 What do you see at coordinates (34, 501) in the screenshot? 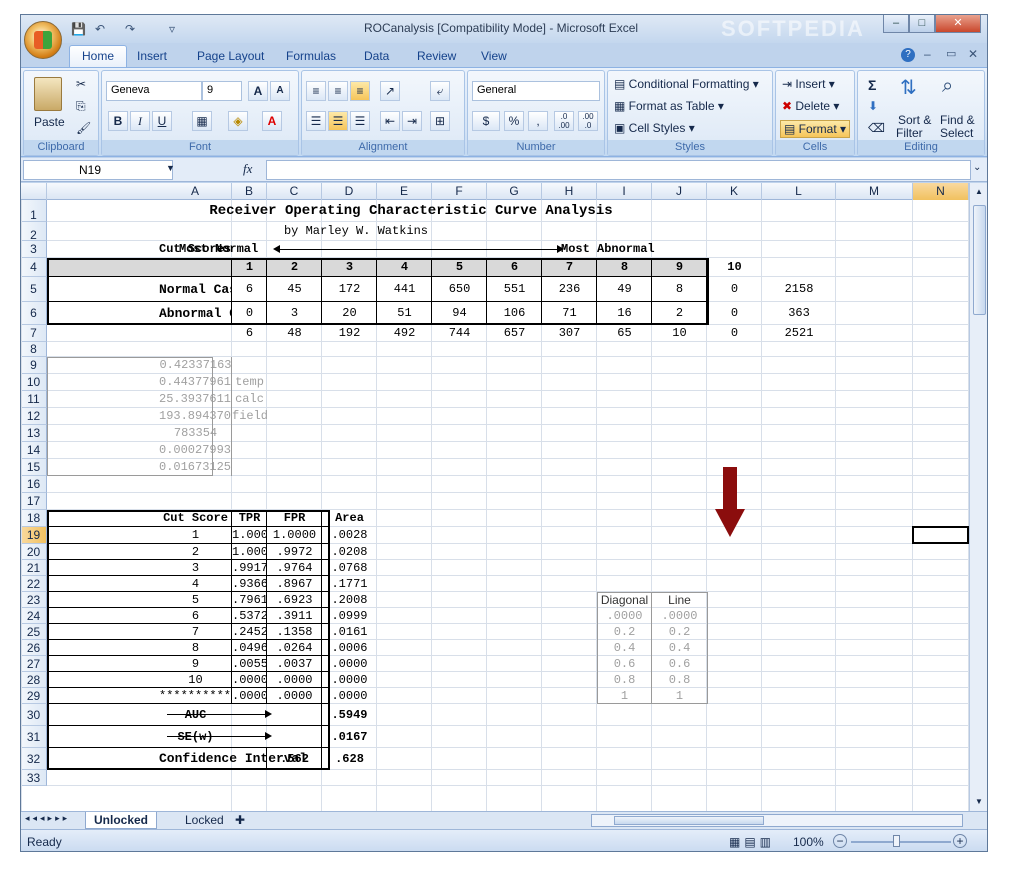
I see `row-header-17: 17` at bounding box center [34, 501].